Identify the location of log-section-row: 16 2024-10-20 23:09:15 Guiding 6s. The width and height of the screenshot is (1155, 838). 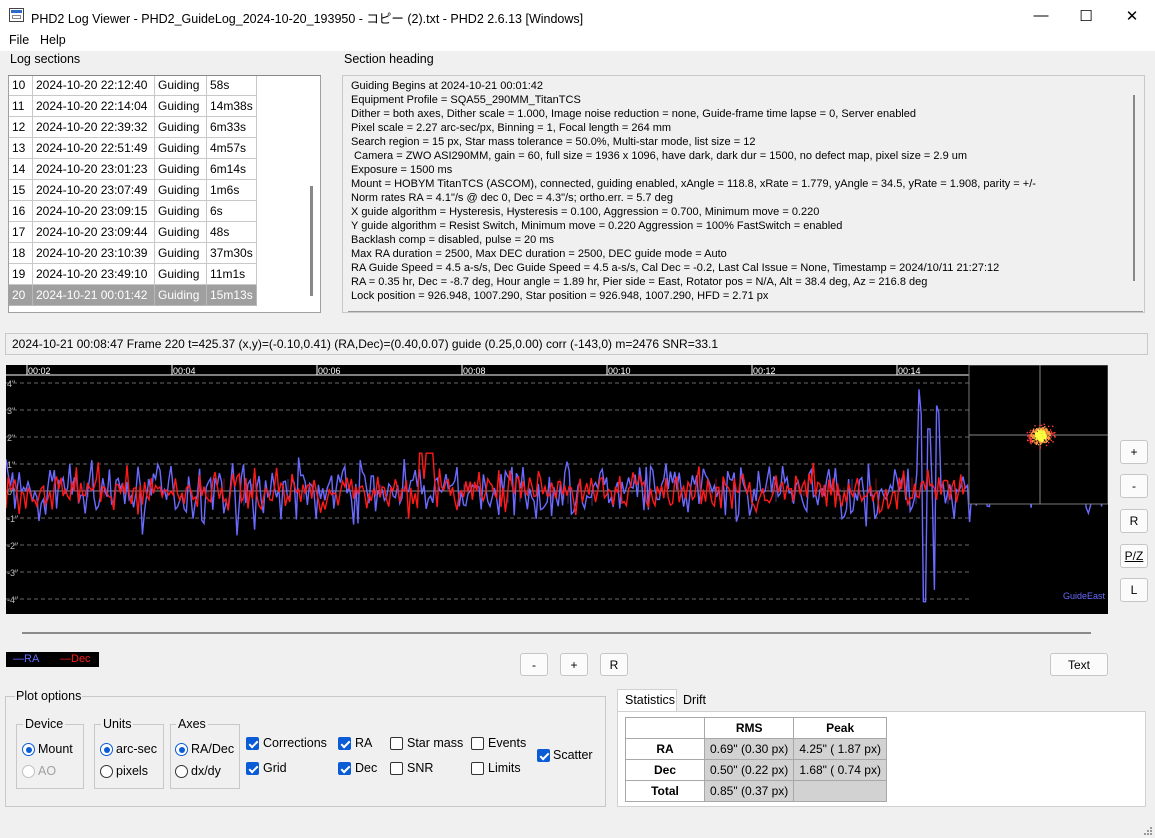
(133, 211).